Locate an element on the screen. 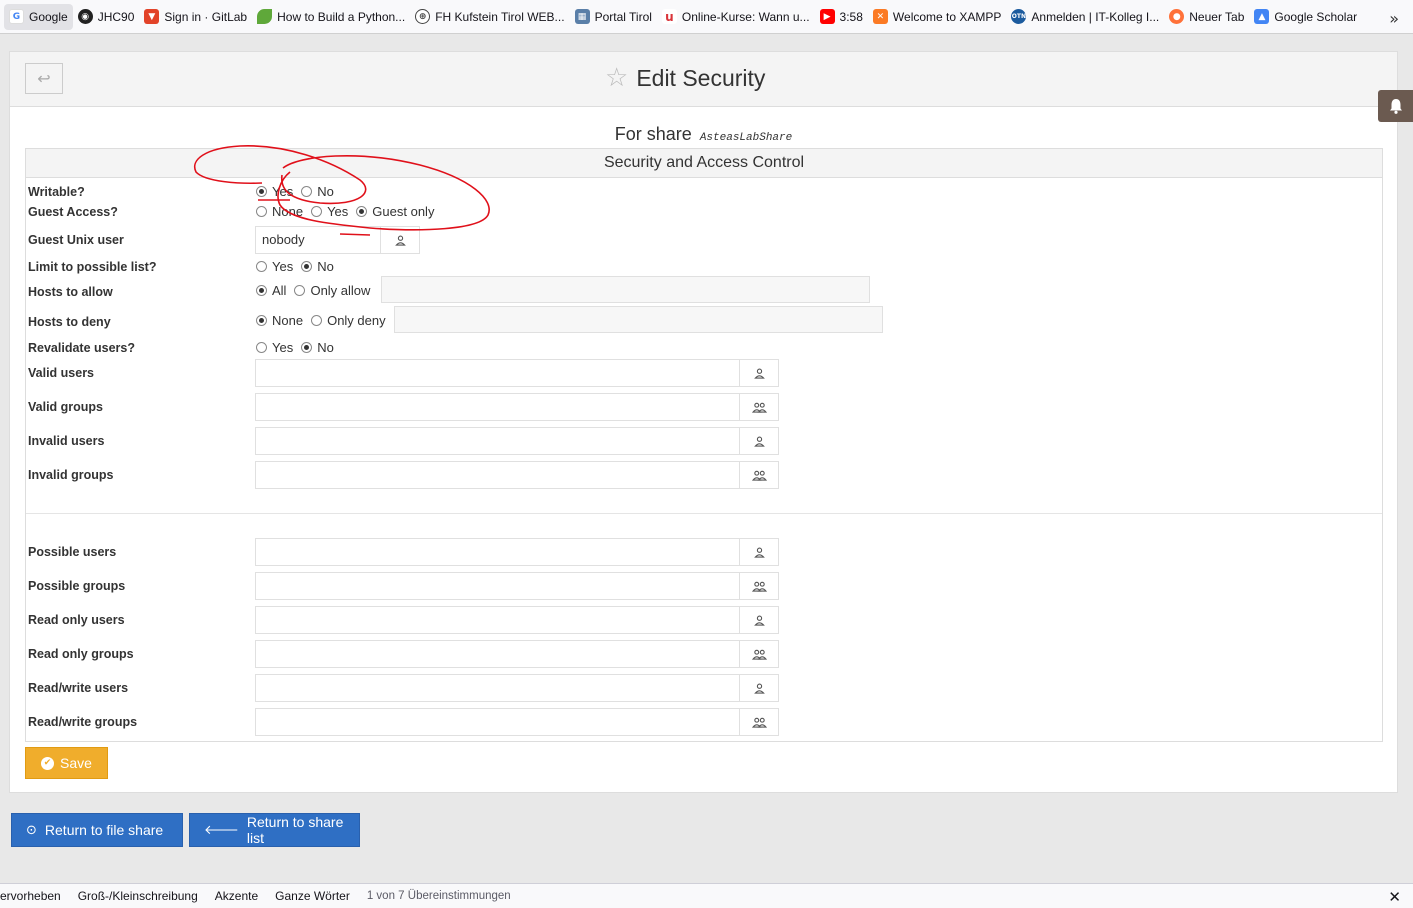  bookmark-portal-tirol: ▦ Portal Tirol is located at coordinates (613, 17).